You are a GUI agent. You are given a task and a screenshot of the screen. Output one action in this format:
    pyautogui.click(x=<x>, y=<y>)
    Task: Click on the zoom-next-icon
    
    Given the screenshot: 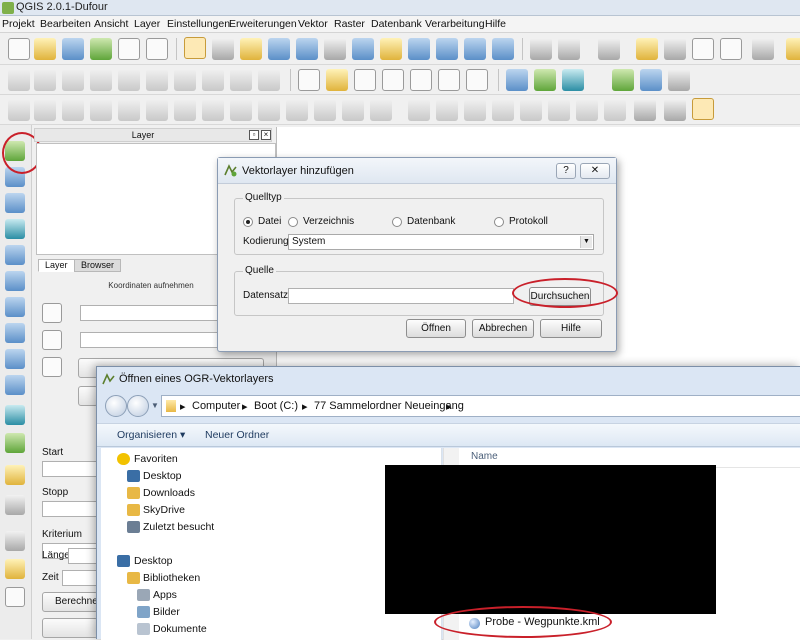 What is the action you would take?
    pyautogui.click(x=475, y=49)
    